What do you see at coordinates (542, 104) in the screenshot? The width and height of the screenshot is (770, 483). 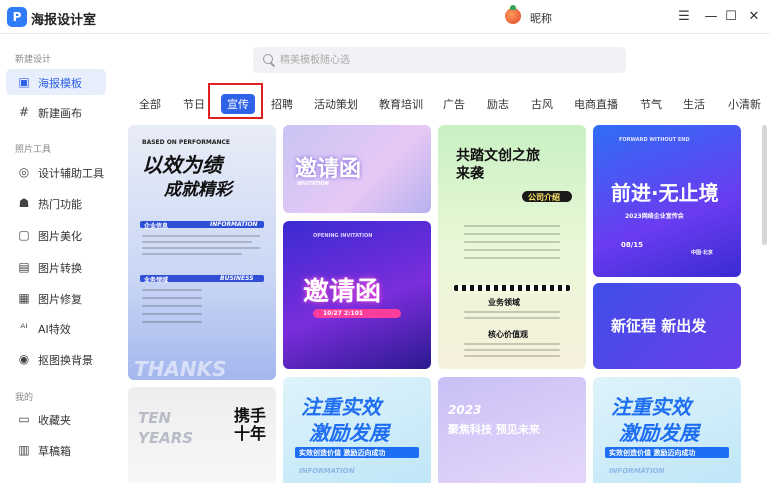 I see `tab-ancient-style: 古风` at bounding box center [542, 104].